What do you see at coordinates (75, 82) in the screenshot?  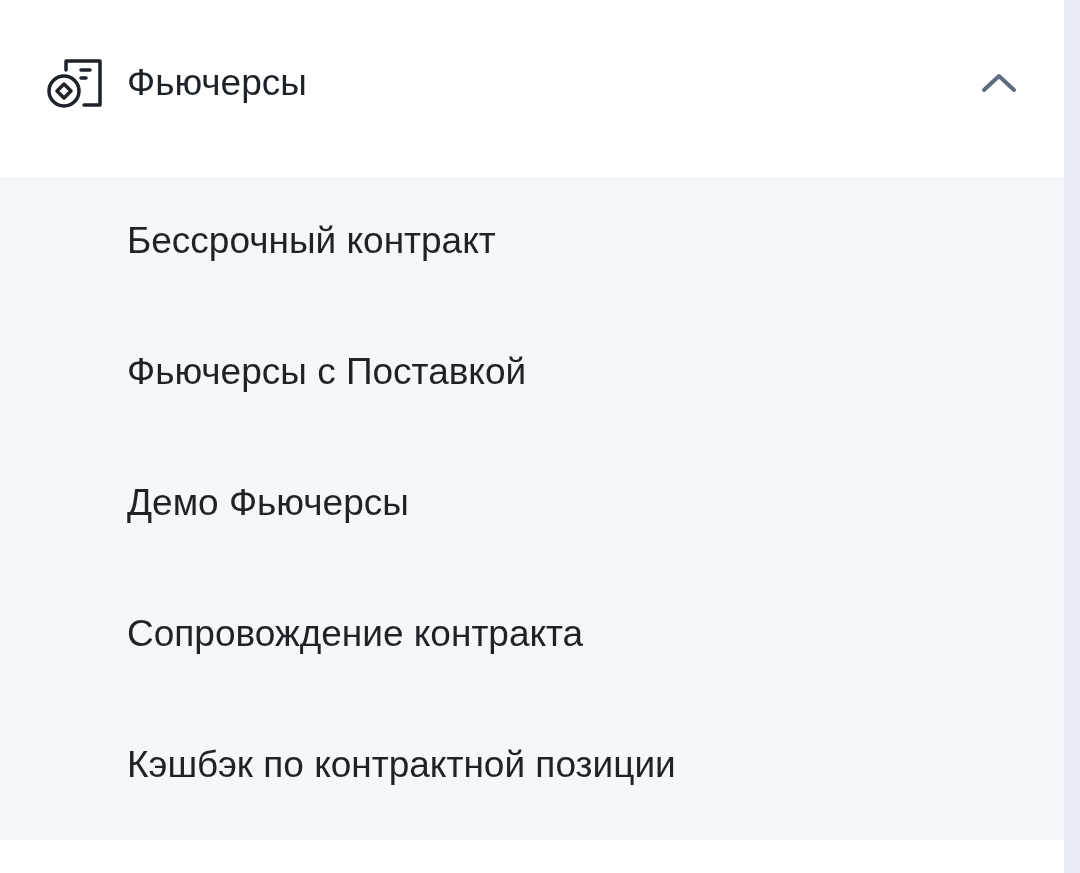 I see `coin-document-icon` at bounding box center [75, 82].